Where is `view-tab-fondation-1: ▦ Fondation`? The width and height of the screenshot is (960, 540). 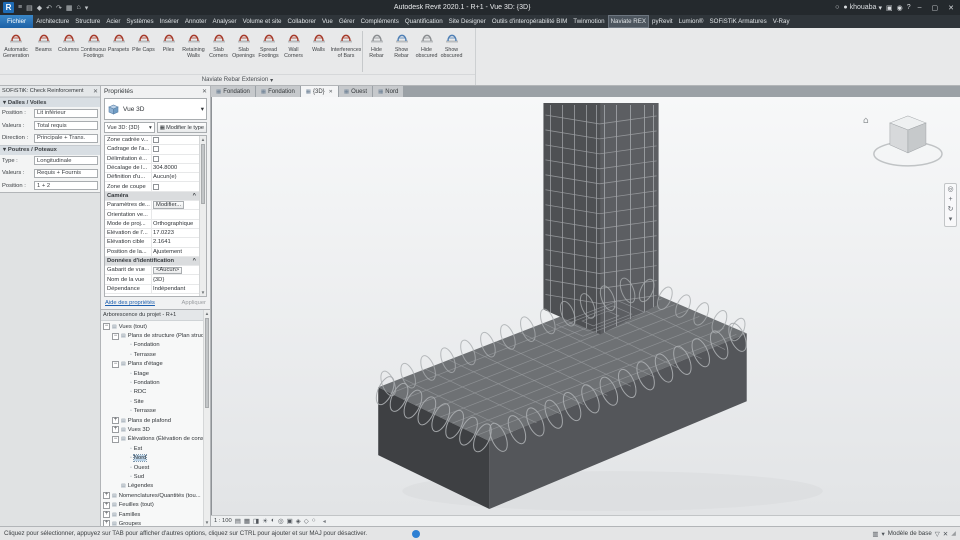
view-tab-fondation-1: ▦ Fondation is located at coordinates (278, 91).